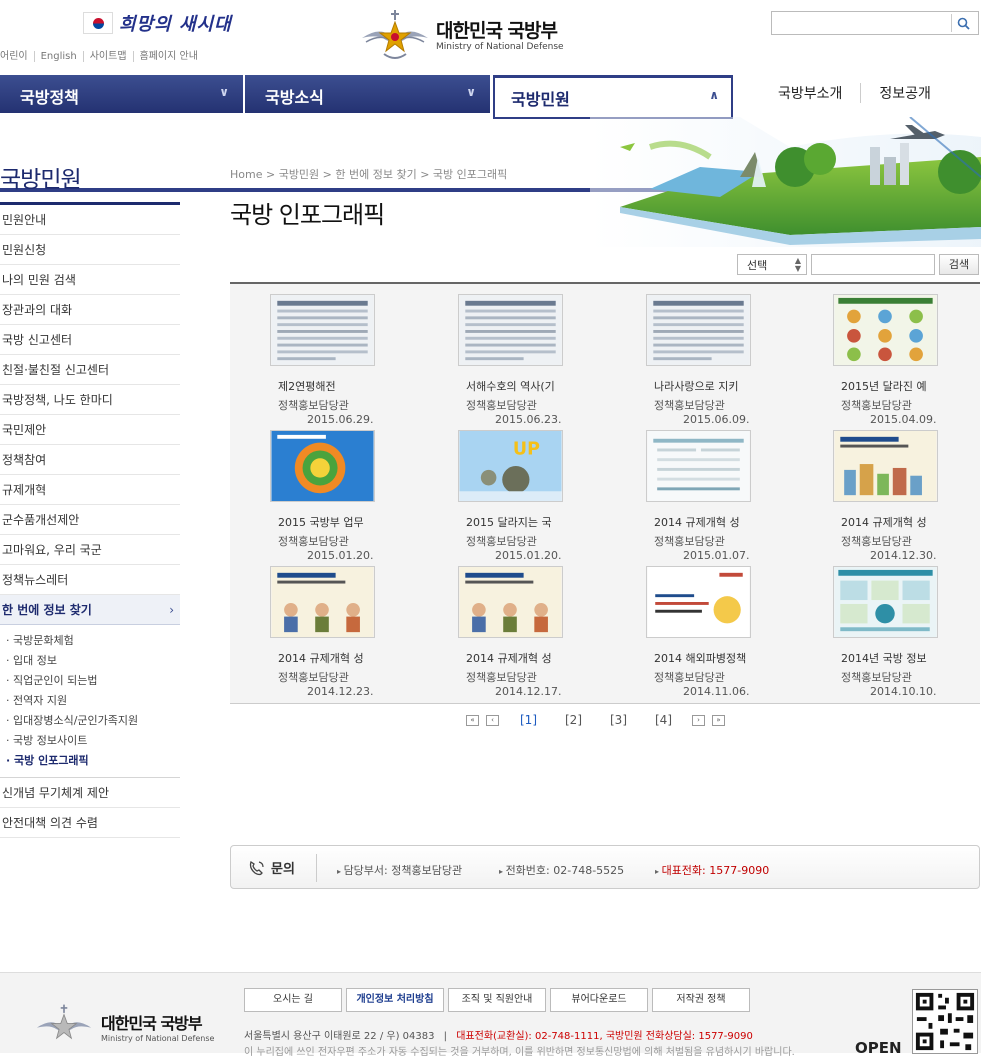 The image size is (981, 1058). What do you see at coordinates (395, 1000) in the screenshot?
I see `footer-link-privacy: 개인정보 처리방침` at bounding box center [395, 1000].